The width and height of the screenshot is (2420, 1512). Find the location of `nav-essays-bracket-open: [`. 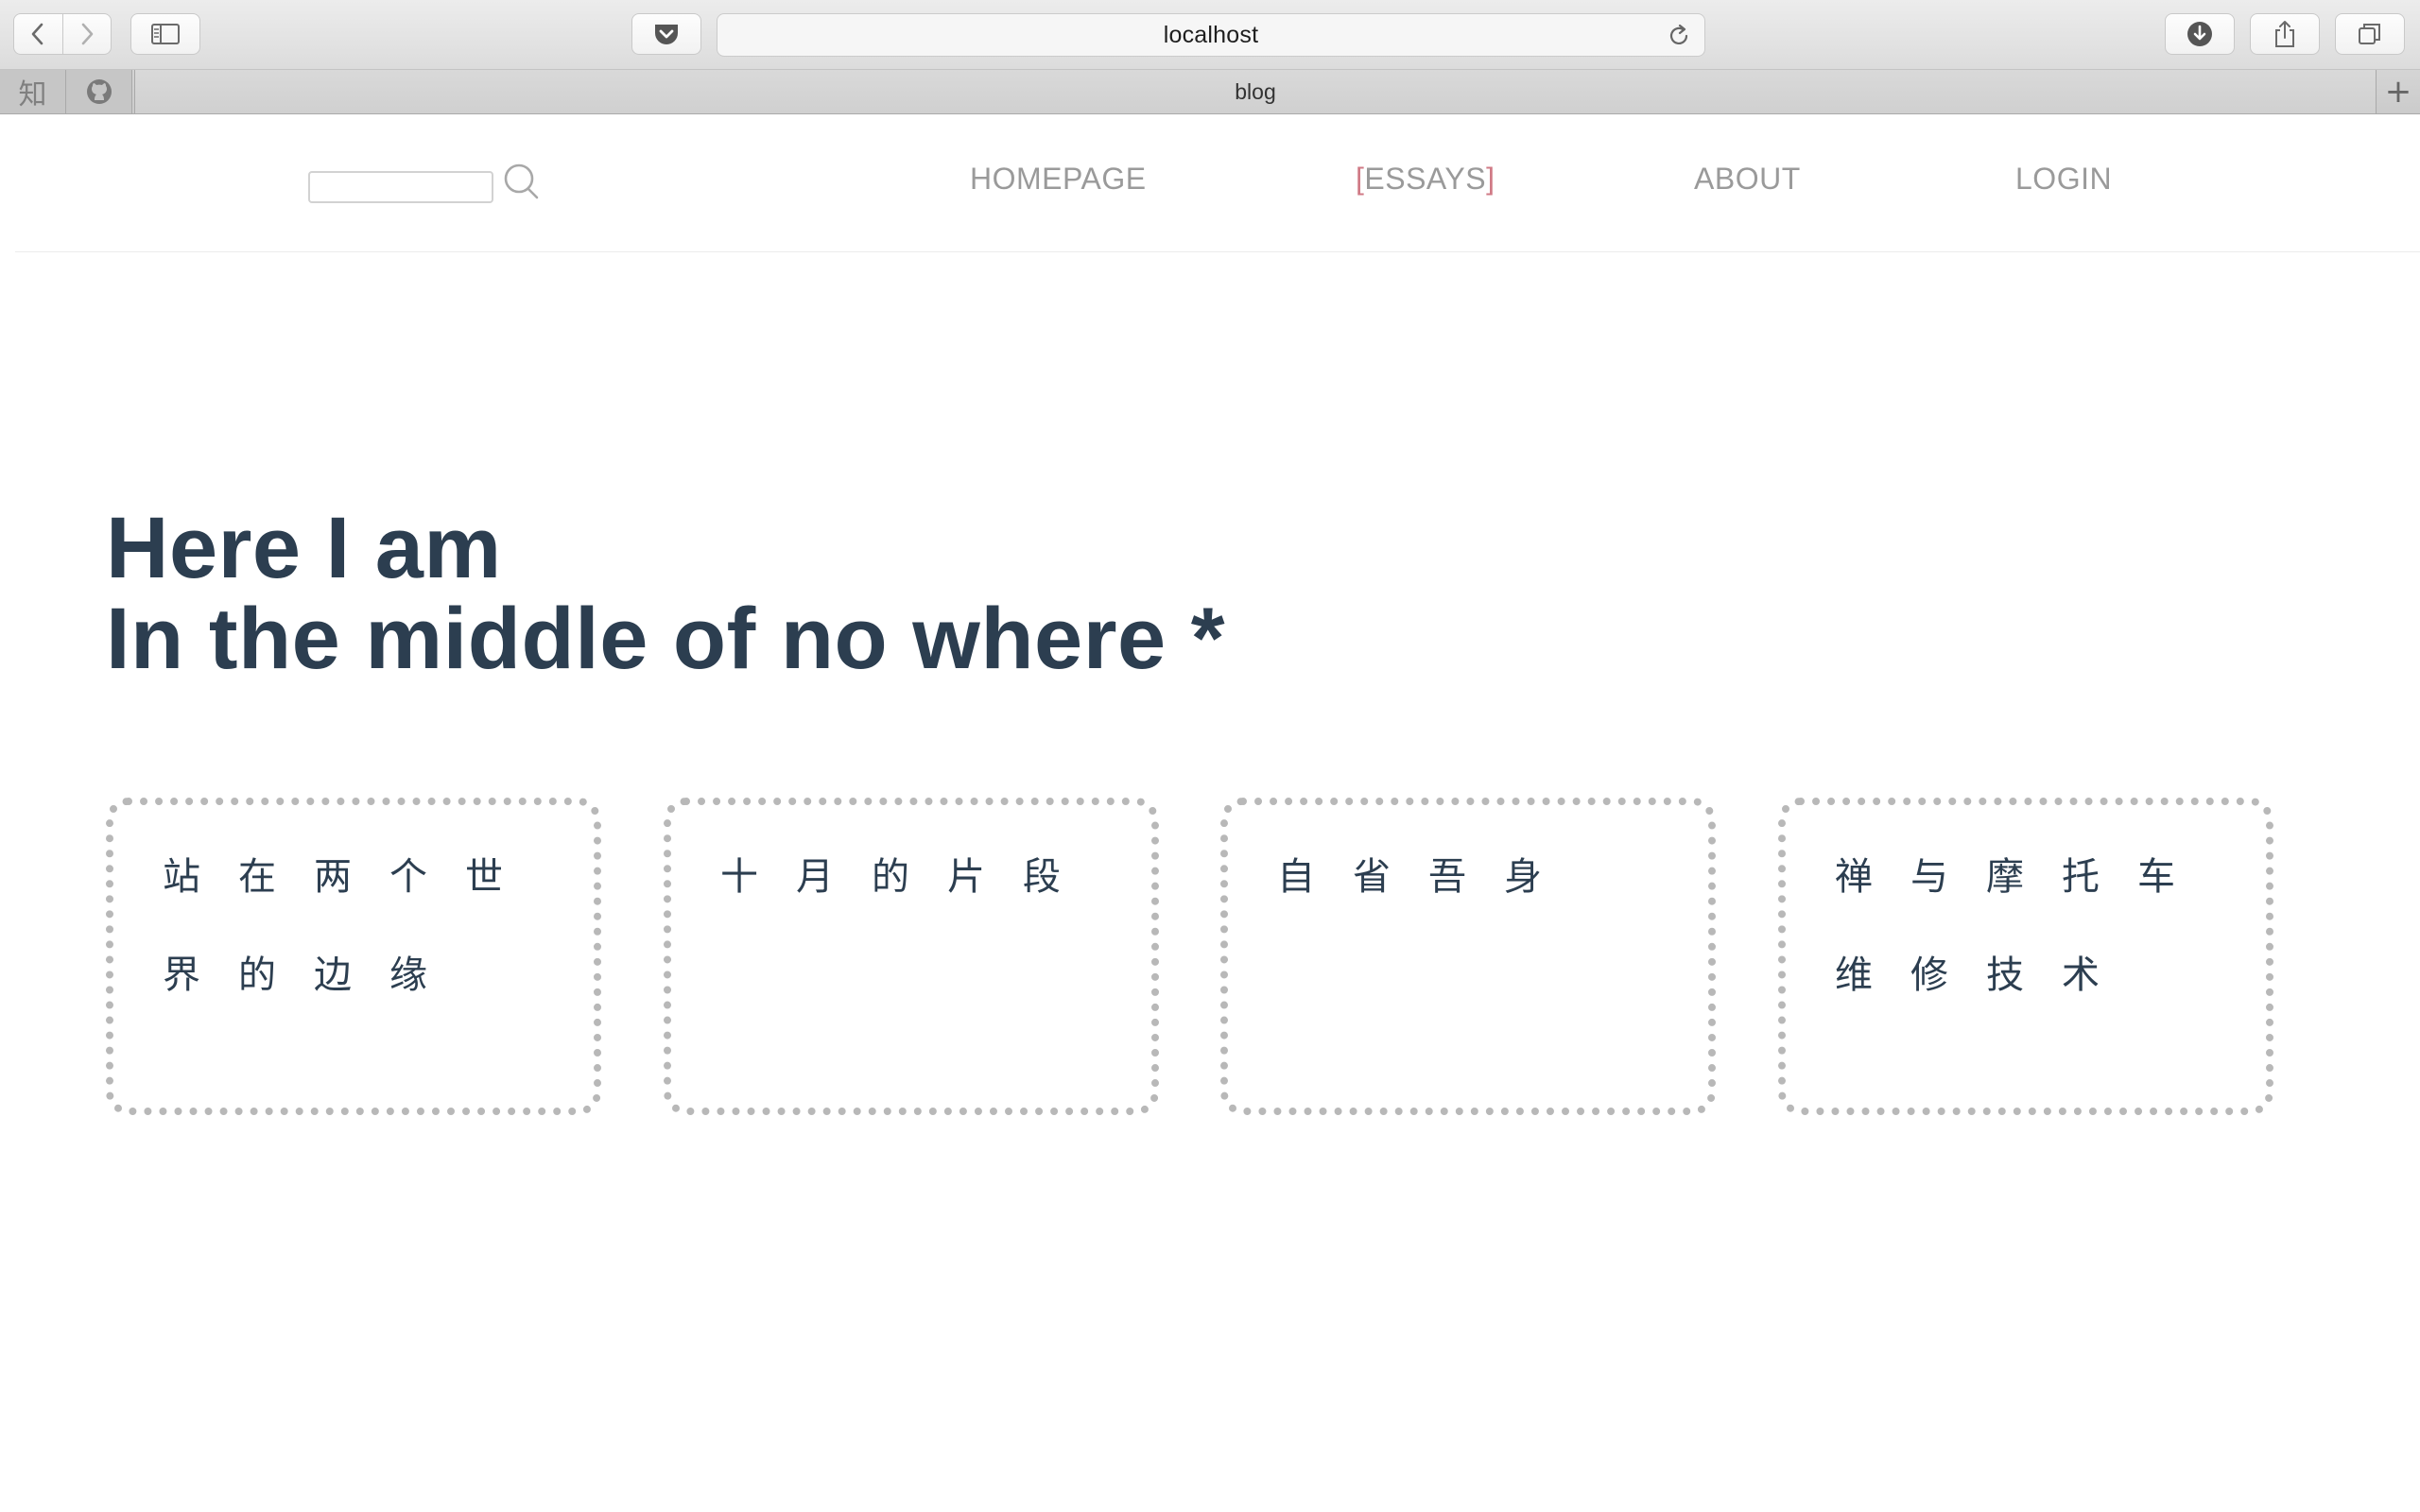

nav-essays-bracket-open: [ is located at coordinates (1360, 179).